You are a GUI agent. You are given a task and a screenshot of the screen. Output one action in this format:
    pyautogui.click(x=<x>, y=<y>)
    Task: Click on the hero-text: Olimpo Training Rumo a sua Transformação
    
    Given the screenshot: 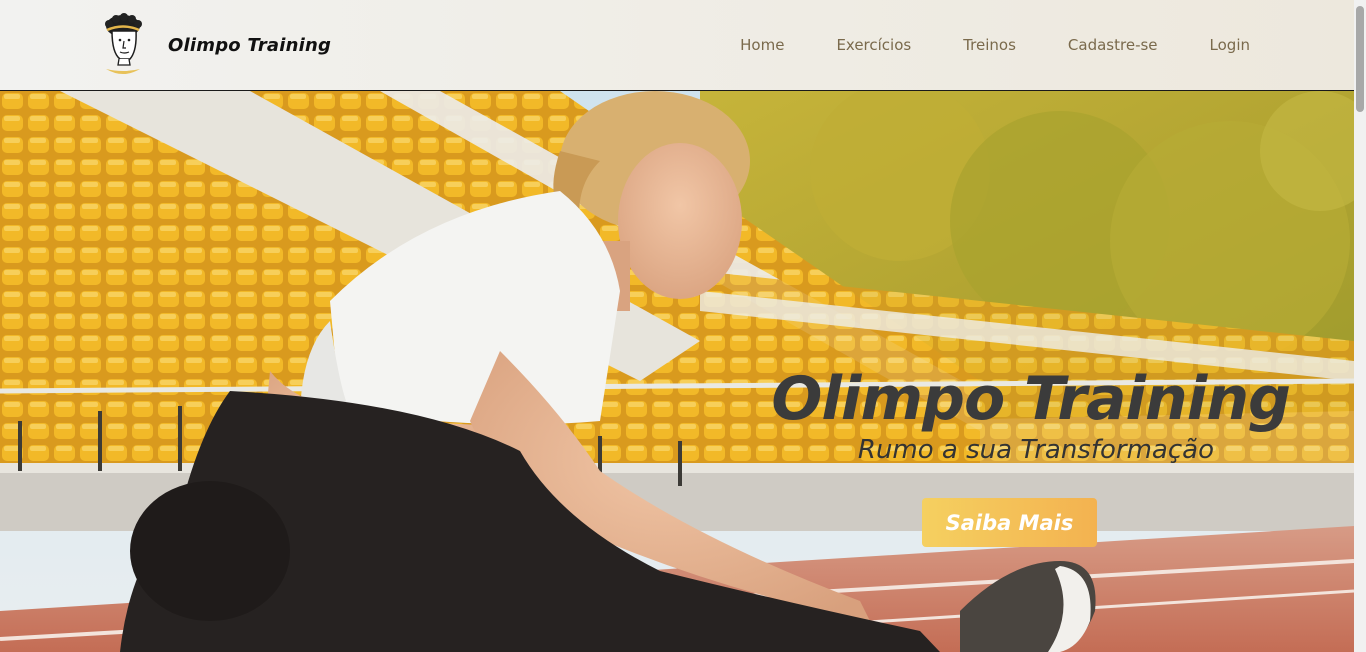 What is the action you would take?
    pyautogui.click(x=1031, y=414)
    